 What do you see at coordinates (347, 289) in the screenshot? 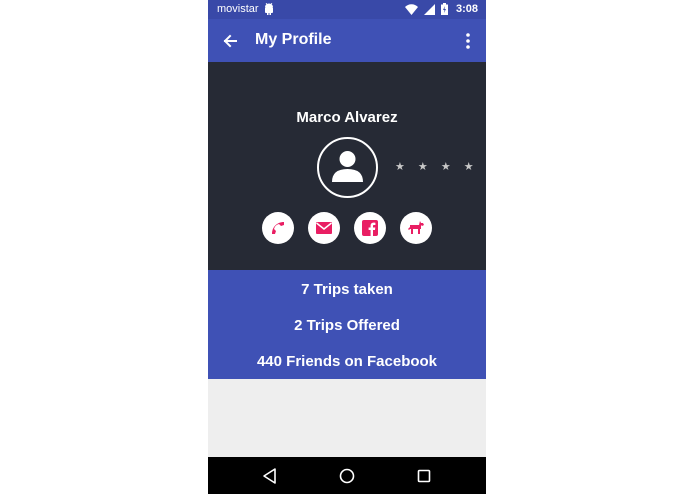
I see `trips-taken: 7 Trips taken` at bounding box center [347, 289].